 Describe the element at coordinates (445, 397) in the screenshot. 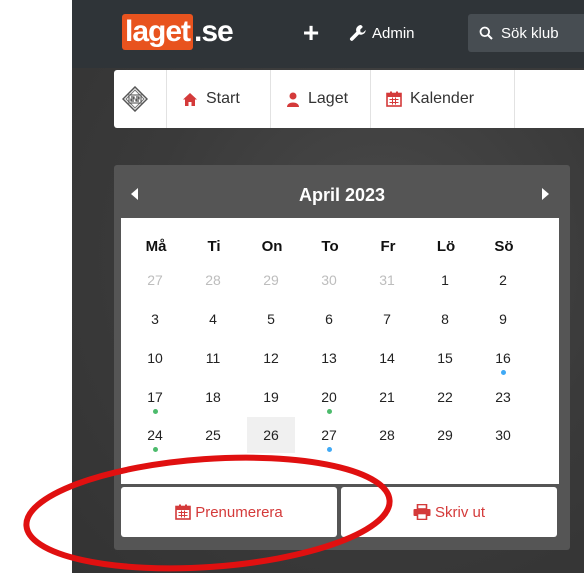

I see `calendar-day: 22` at that location.